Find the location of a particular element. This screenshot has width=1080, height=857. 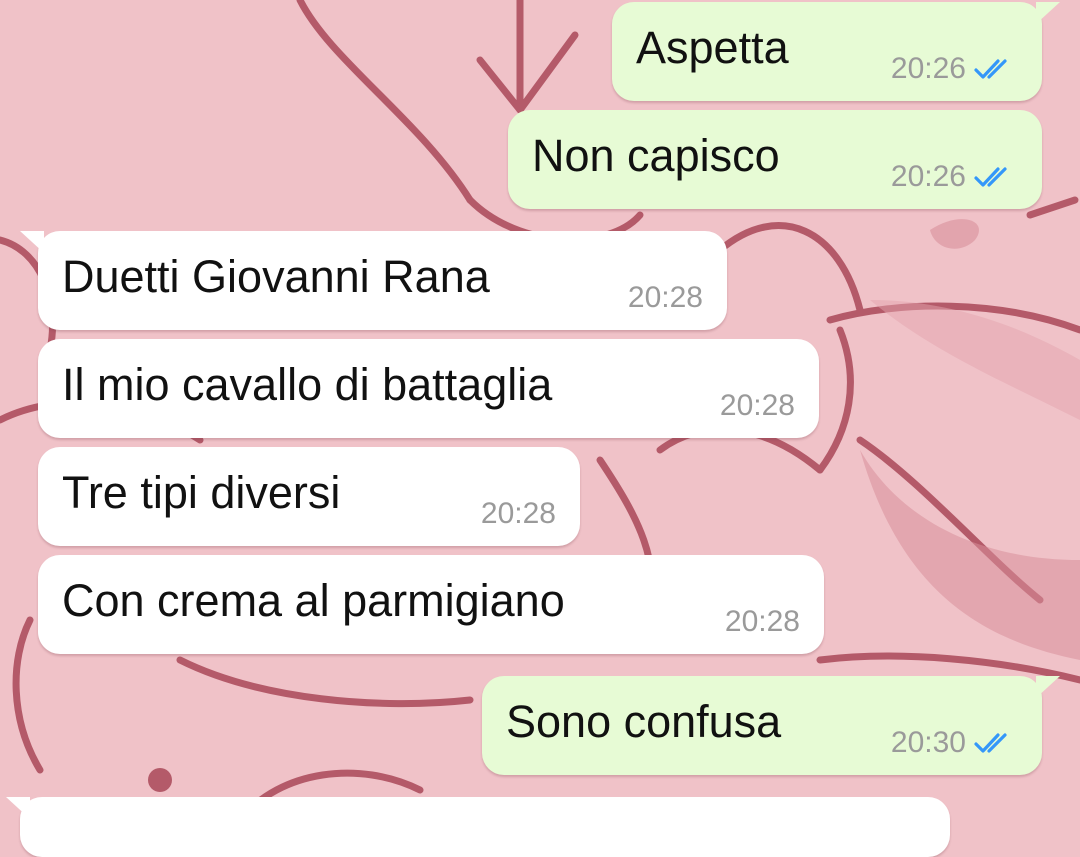

incoming-message: Duetti Giovanni Rana 20:28 is located at coordinates (373, 280).